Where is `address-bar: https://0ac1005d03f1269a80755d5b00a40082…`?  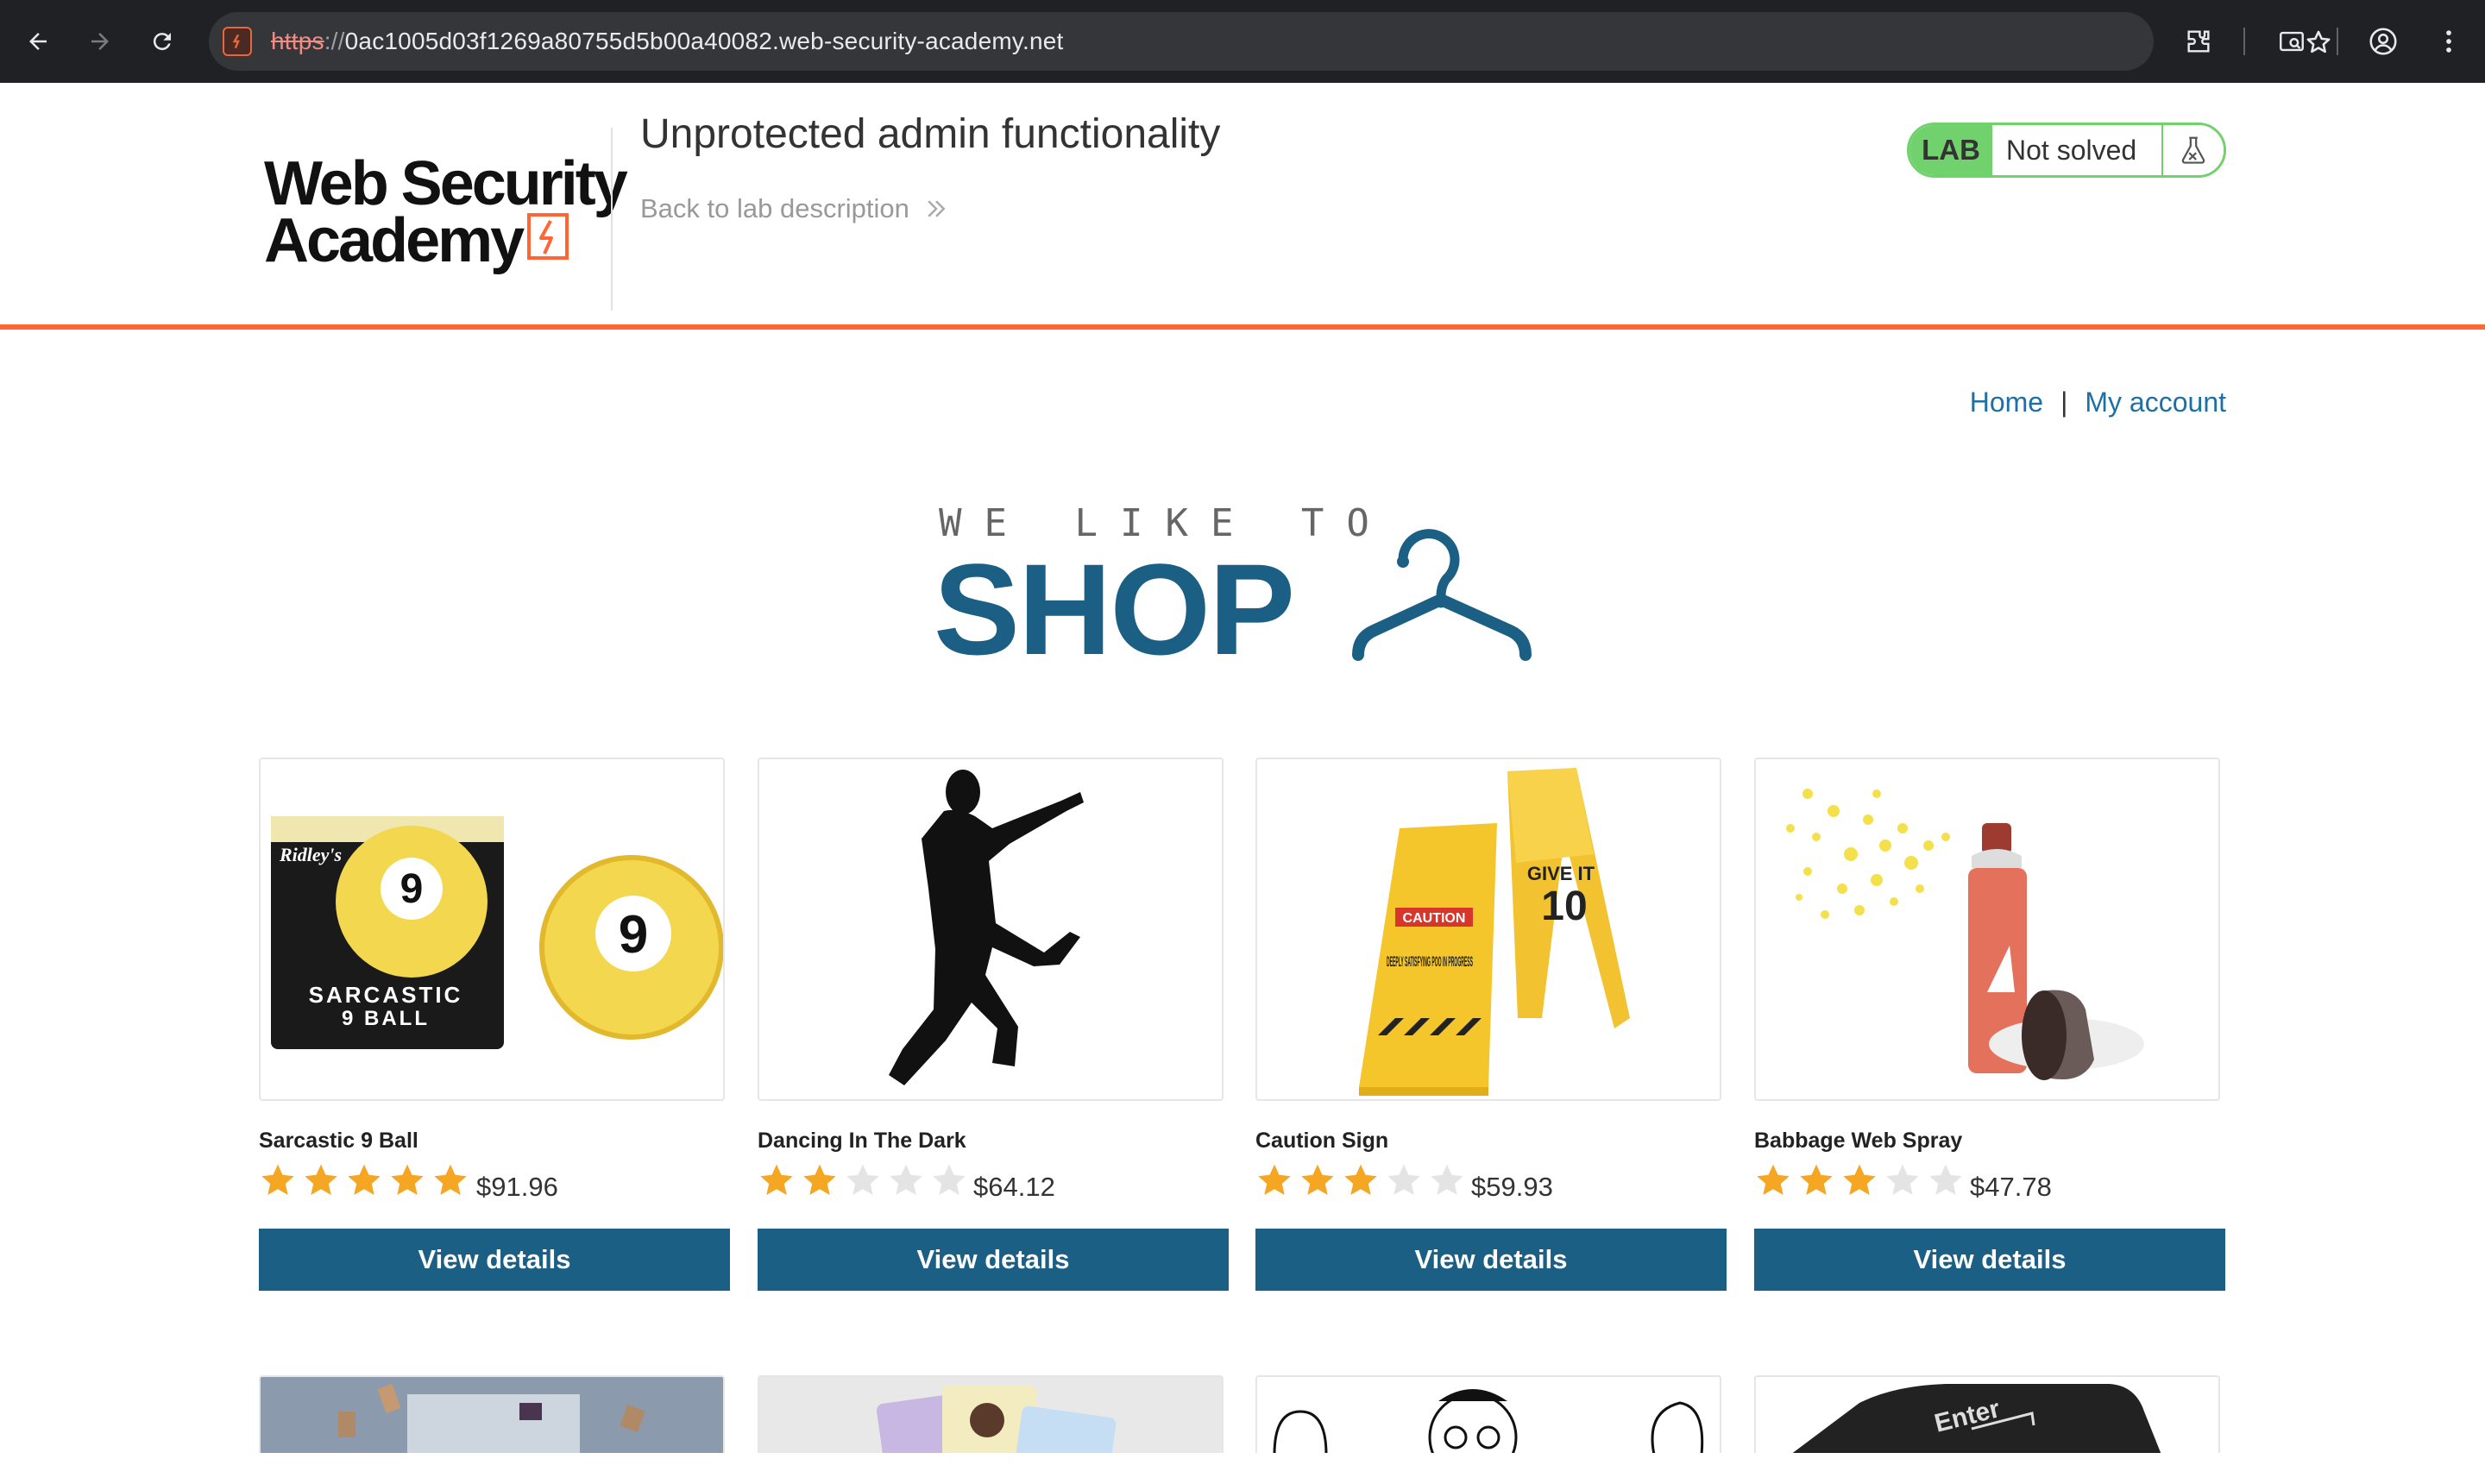
address-bar: https://0ac1005d03f1269a80755d5b00a40082… is located at coordinates (1270, 41).